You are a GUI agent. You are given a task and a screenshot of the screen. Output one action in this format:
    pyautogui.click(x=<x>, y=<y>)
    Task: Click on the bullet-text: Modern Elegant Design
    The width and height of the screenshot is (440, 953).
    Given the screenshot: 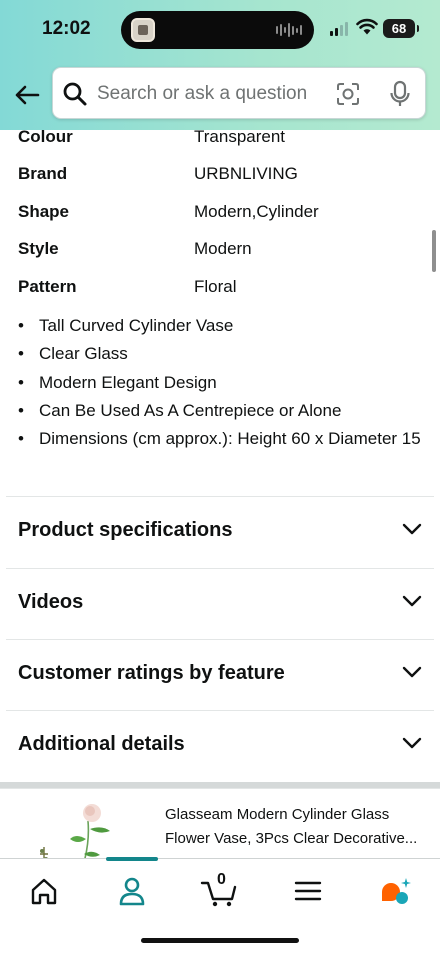 What is the action you would take?
    pyautogui.click(x=128, y=382)
    